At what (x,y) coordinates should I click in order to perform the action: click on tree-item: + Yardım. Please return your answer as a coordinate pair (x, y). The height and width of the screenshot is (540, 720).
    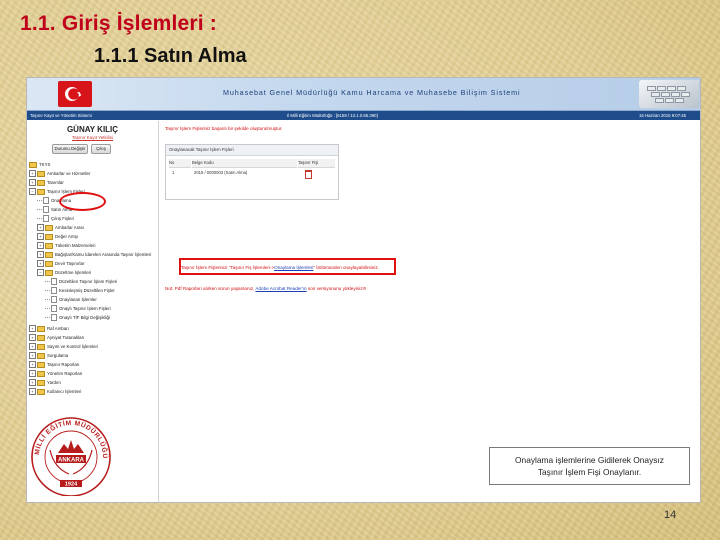
    Looking at the image, I should click on (45, 383).